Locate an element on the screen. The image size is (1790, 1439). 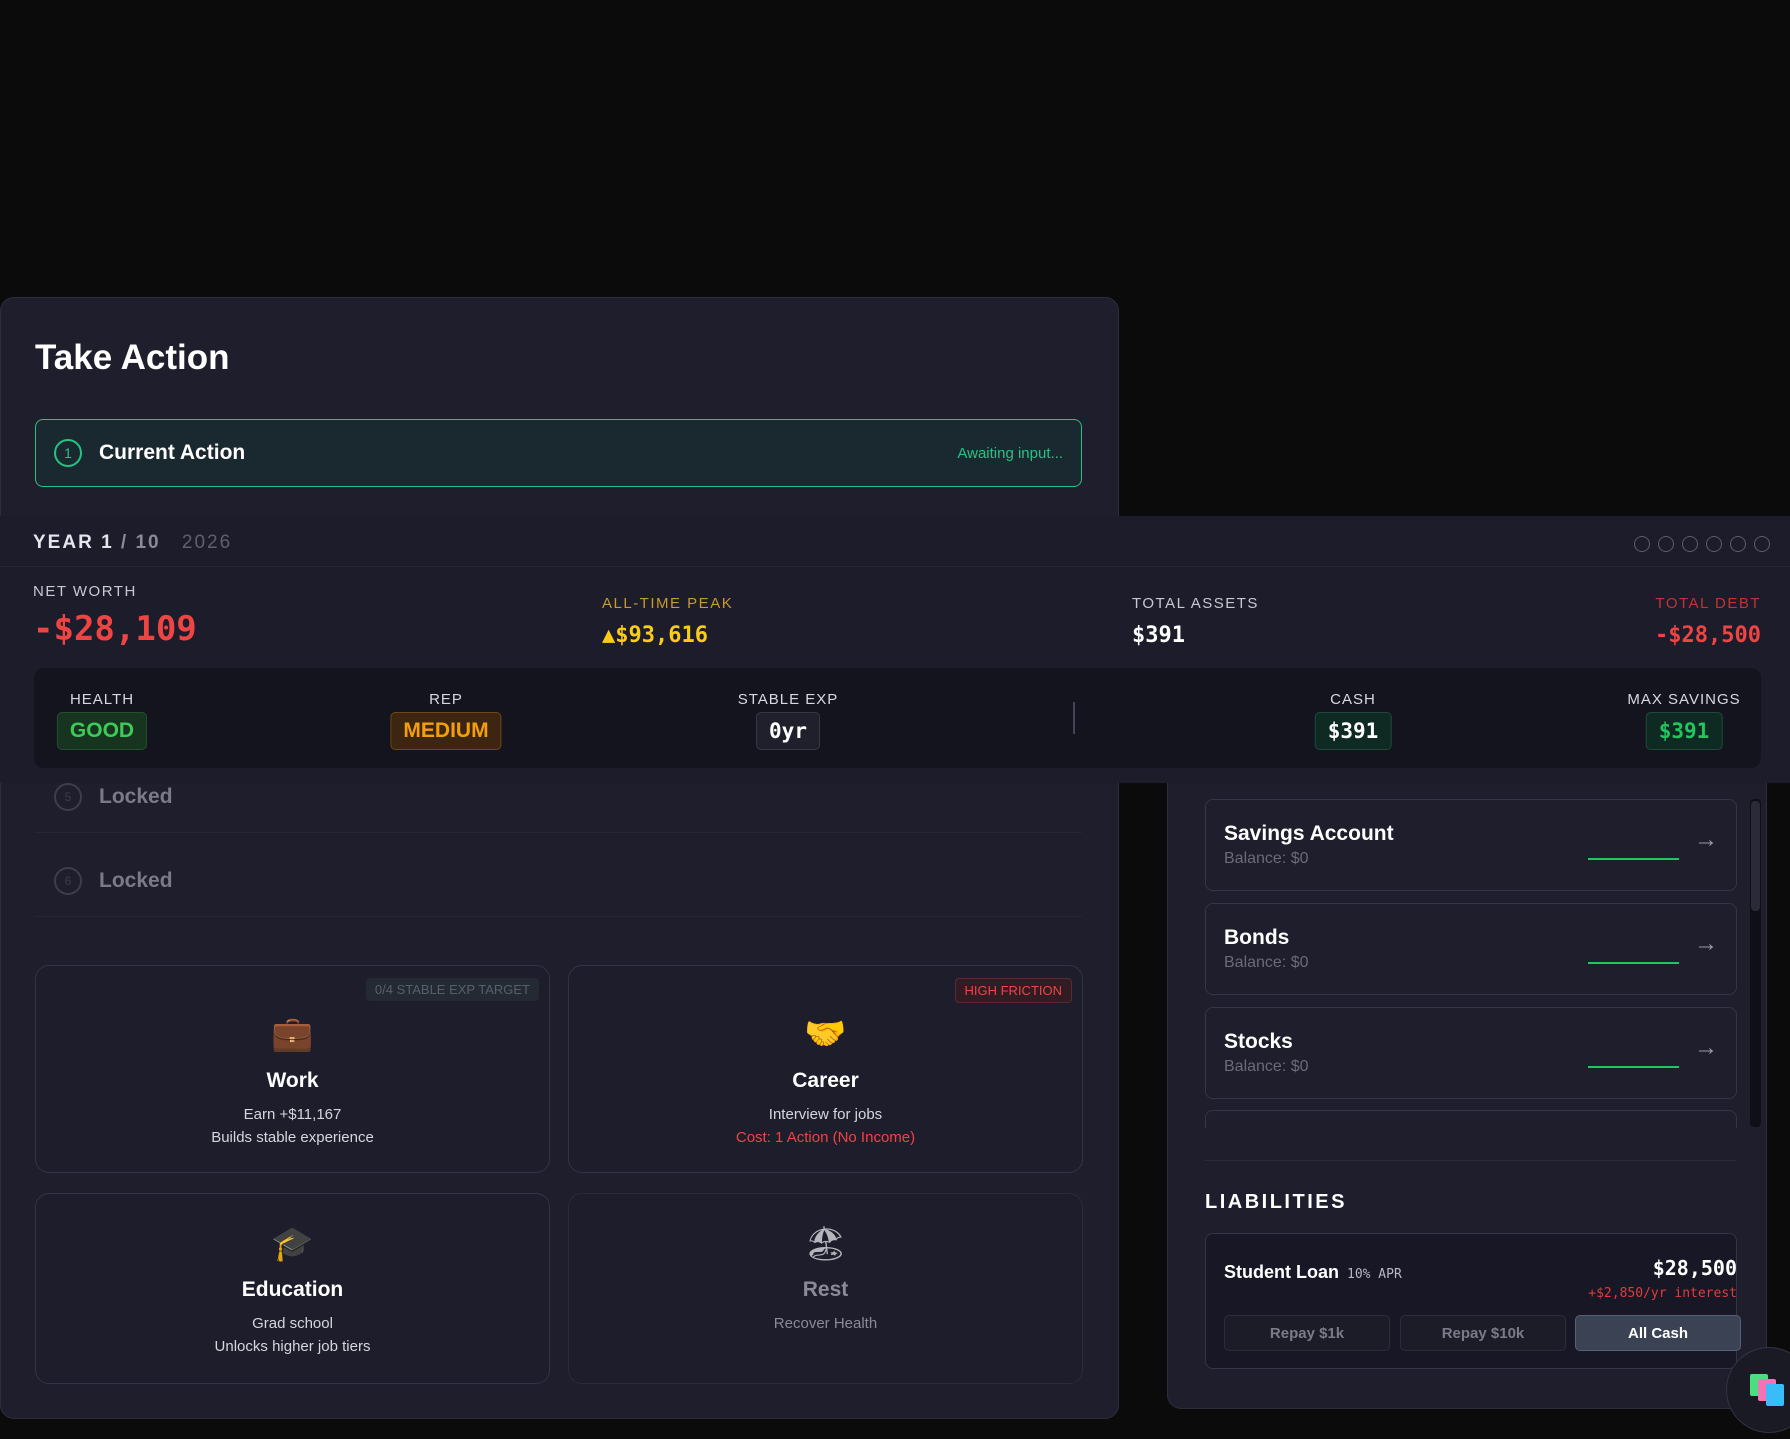
year-total: / 10 is located at coordinates (140, 542).